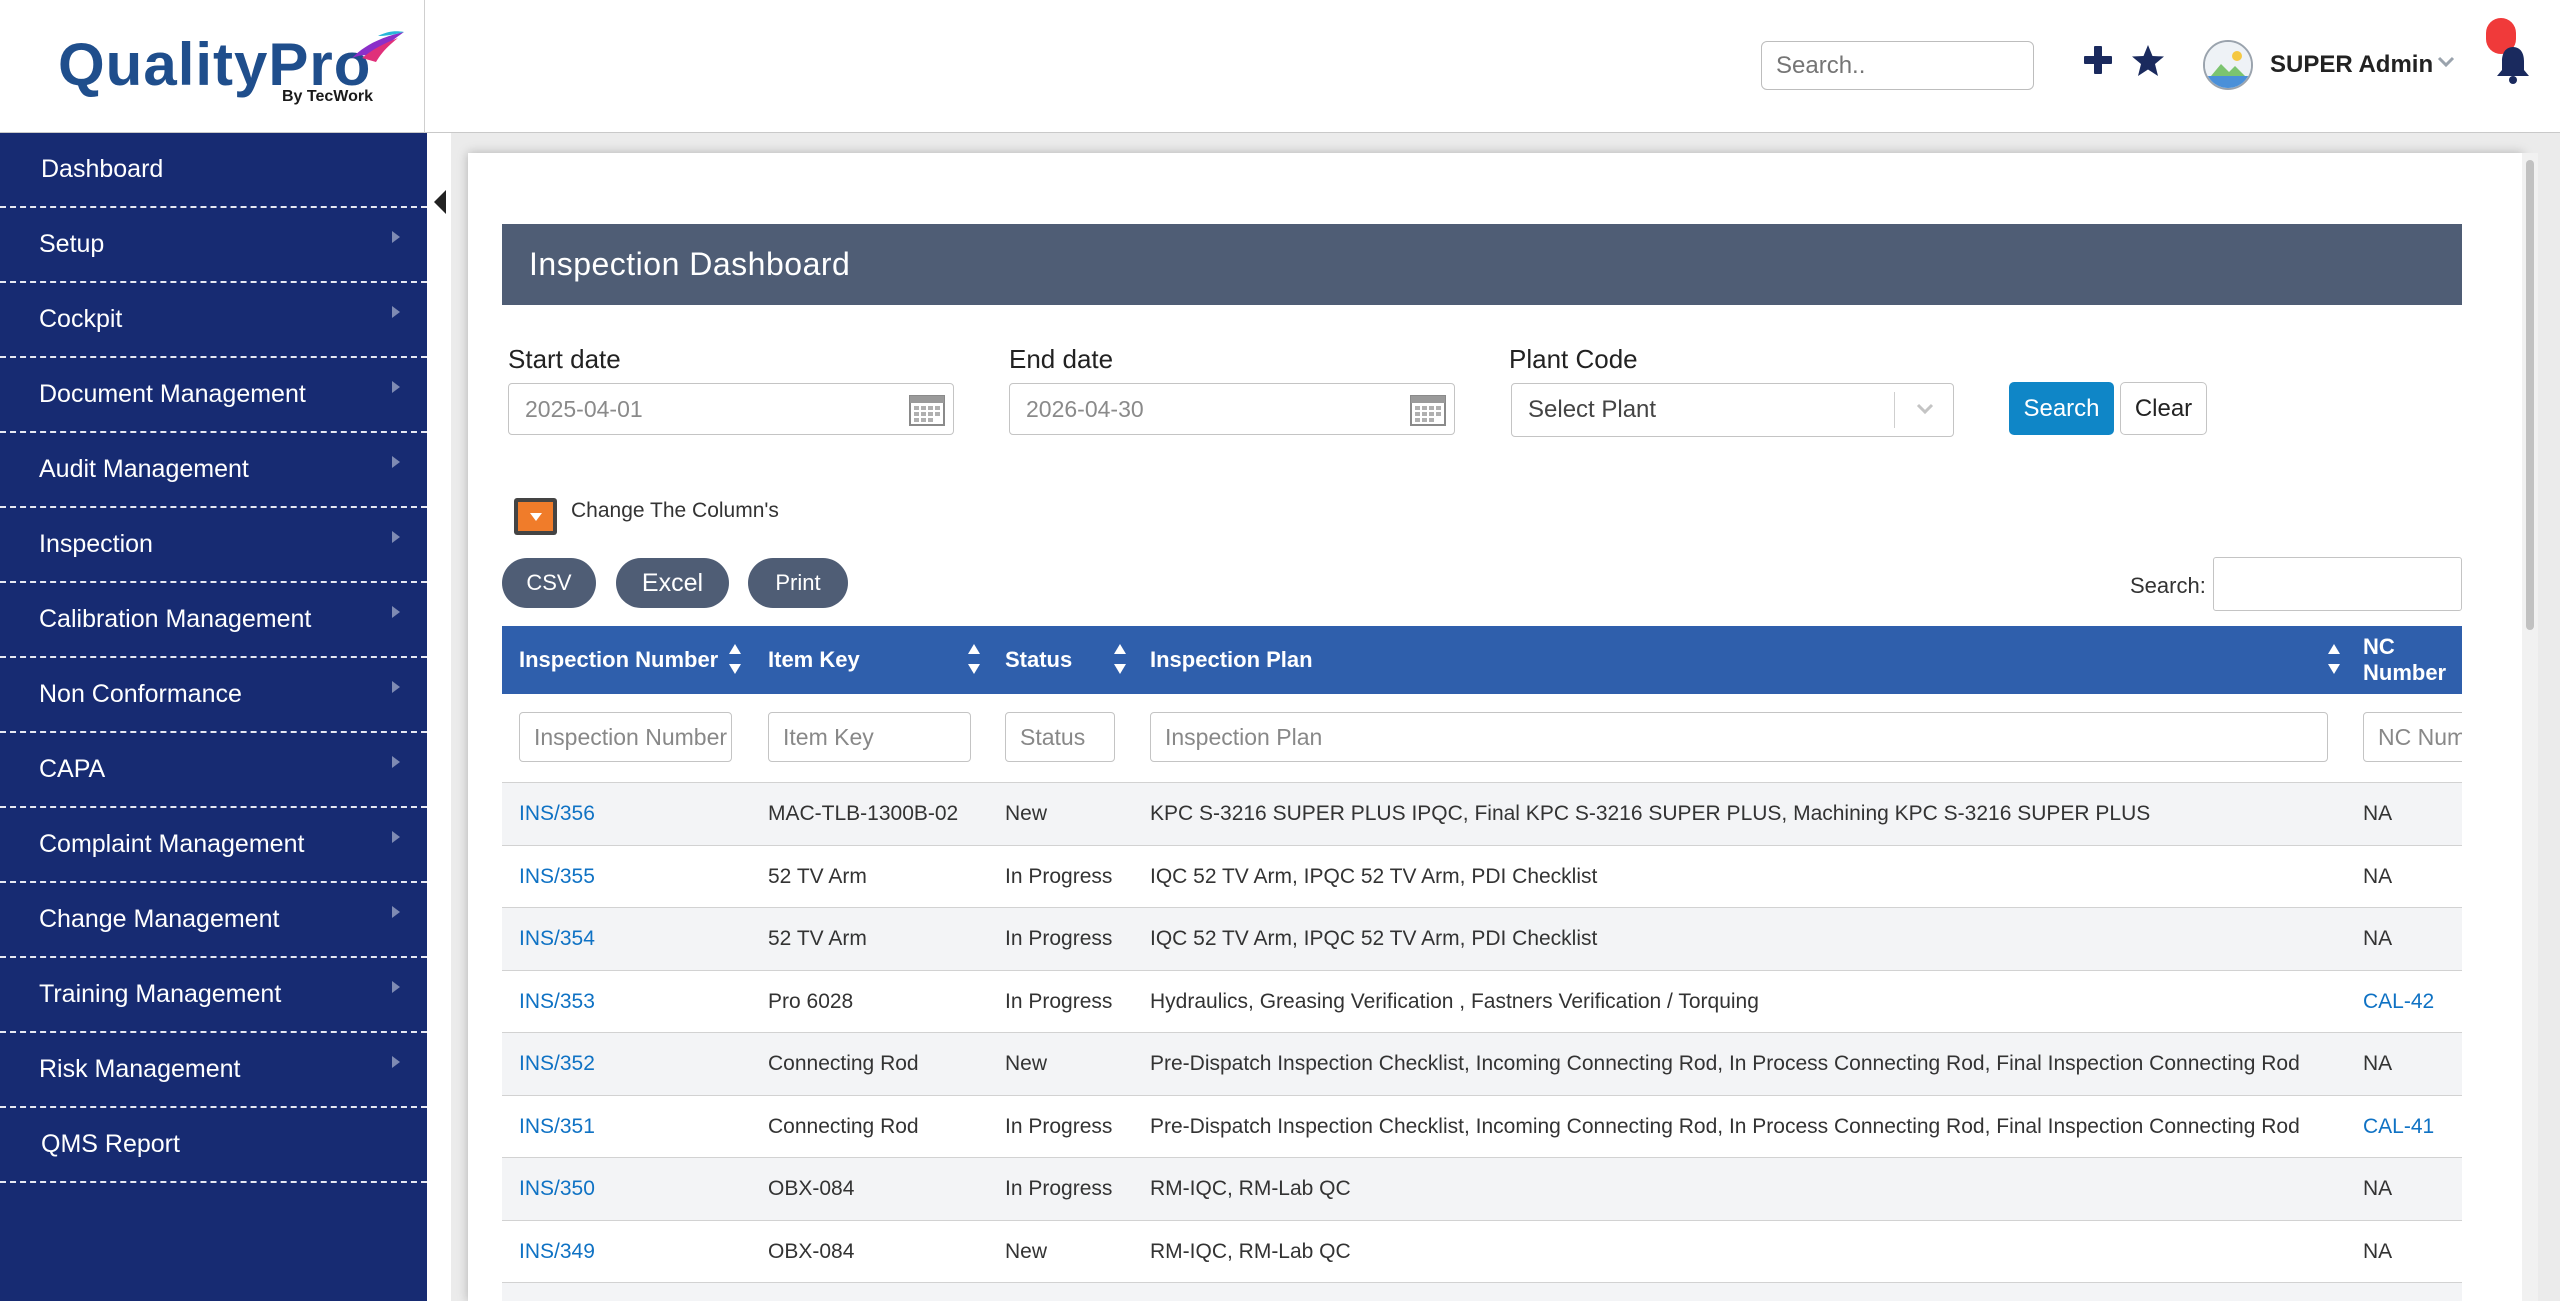 Image resolution: width=2560 pixels, height=1301 pixels. What do you see at coordinates (2163, 408) in the screenshot?
I see `clear-button: Clear` at bounding box center [2163, 408].